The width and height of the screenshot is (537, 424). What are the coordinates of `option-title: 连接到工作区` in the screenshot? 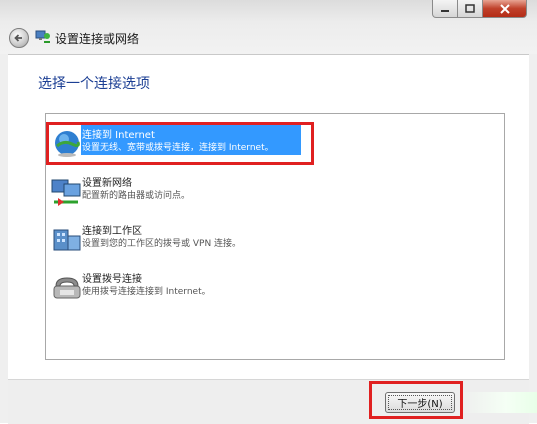 It's located at (112, 231).